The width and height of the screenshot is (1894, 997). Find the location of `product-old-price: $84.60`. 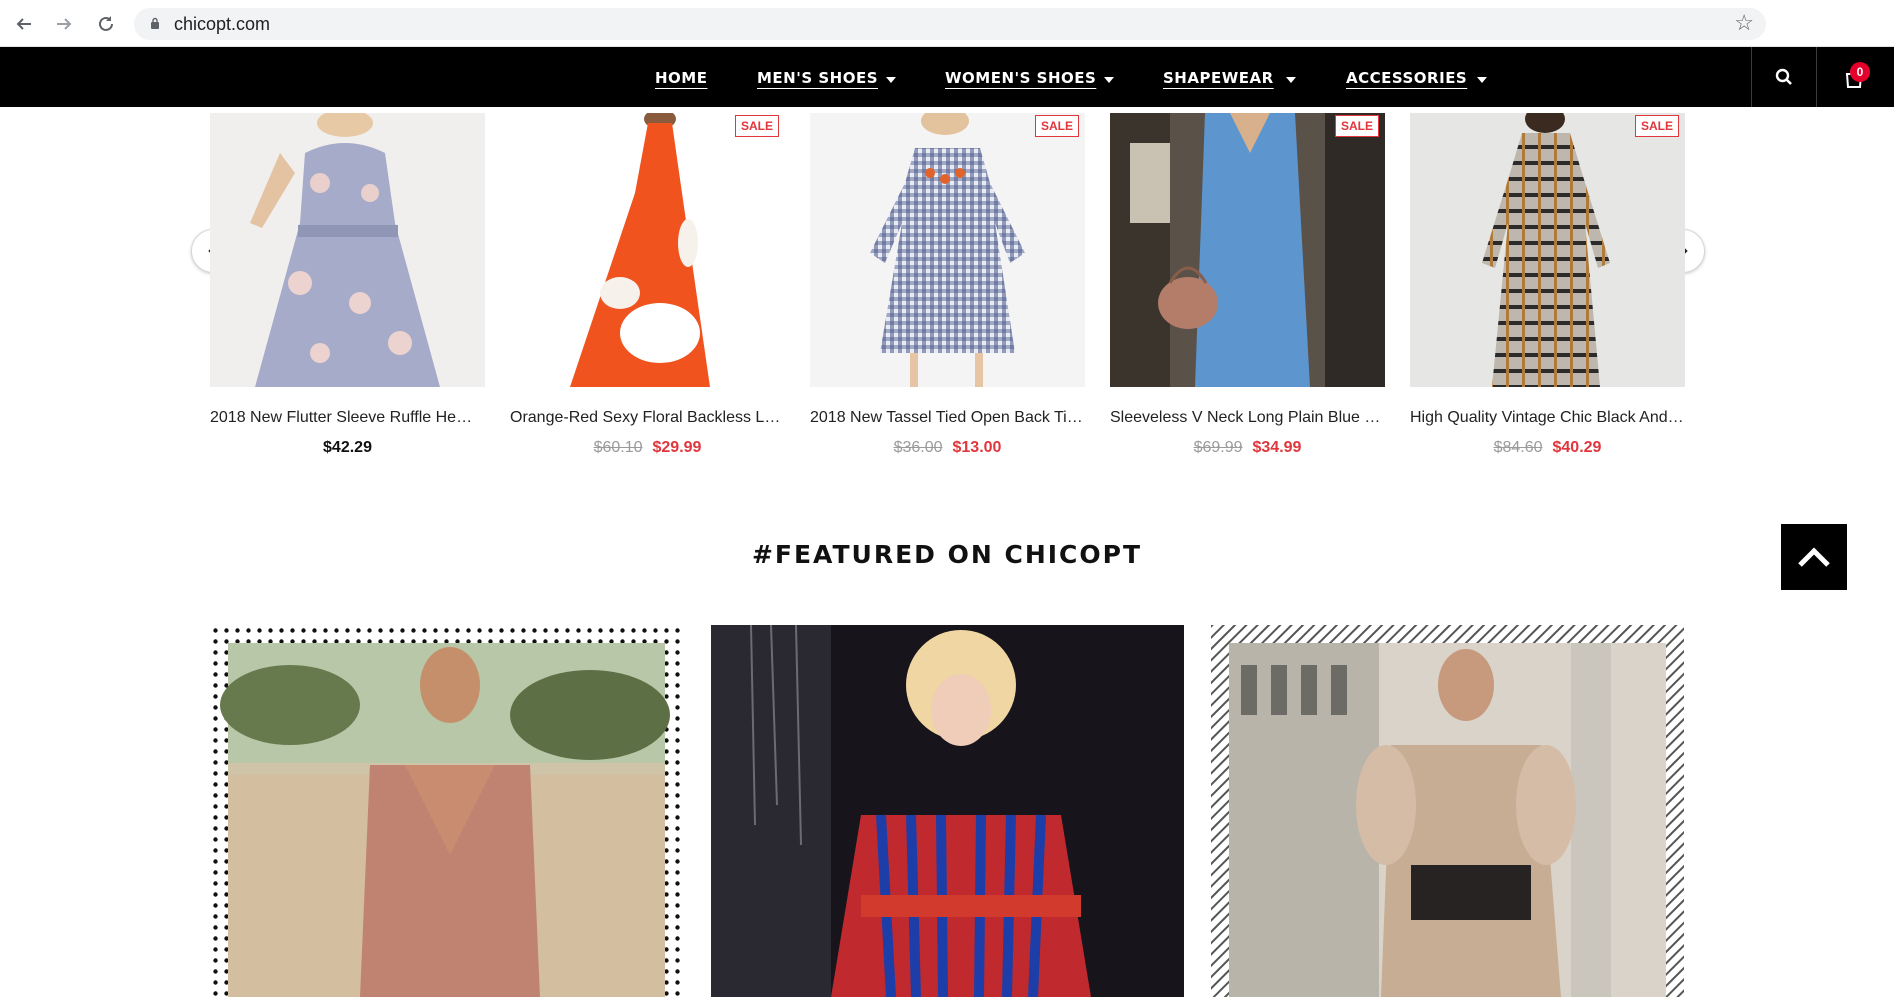

product-old-price: $84.60 is located at coordinates (1518, 447).